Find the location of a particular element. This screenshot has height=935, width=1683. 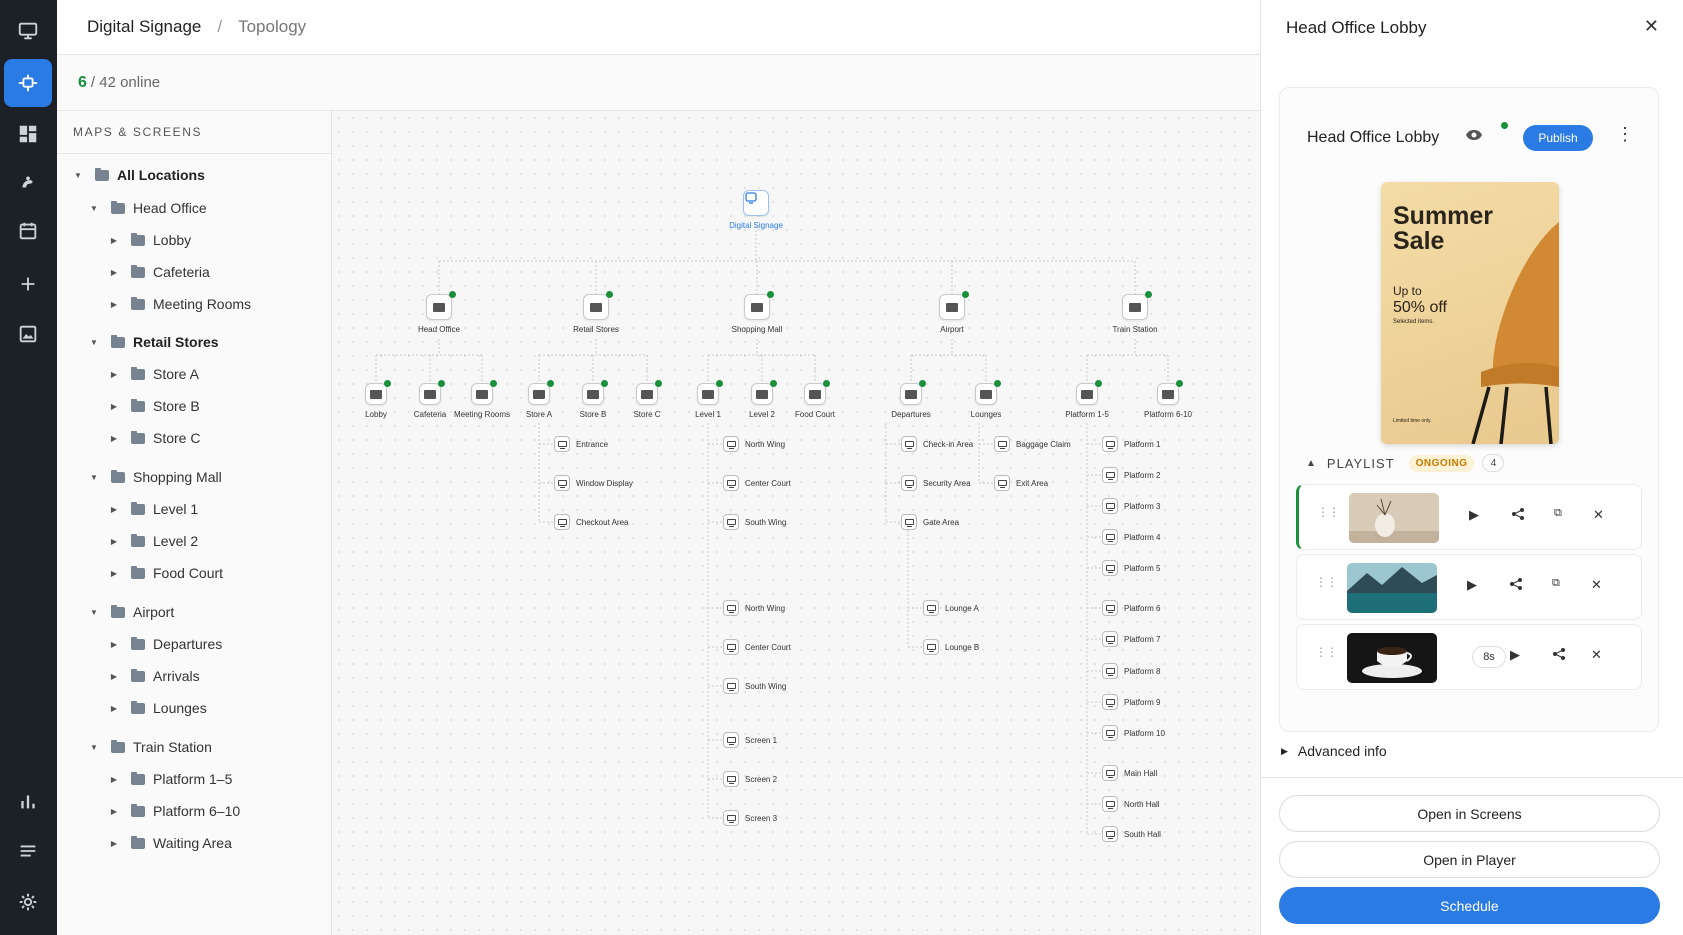

monitor-icon is located at coordinates (28, 31).